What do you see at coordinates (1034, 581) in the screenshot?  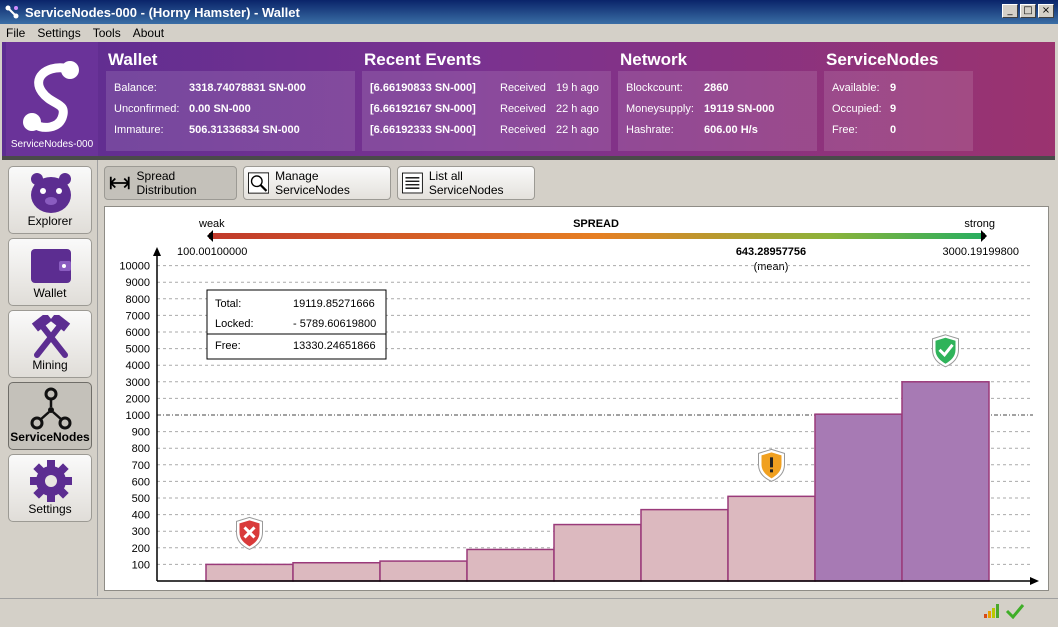 I see `x-axis-arrow` at bounding box center [1034, 581].